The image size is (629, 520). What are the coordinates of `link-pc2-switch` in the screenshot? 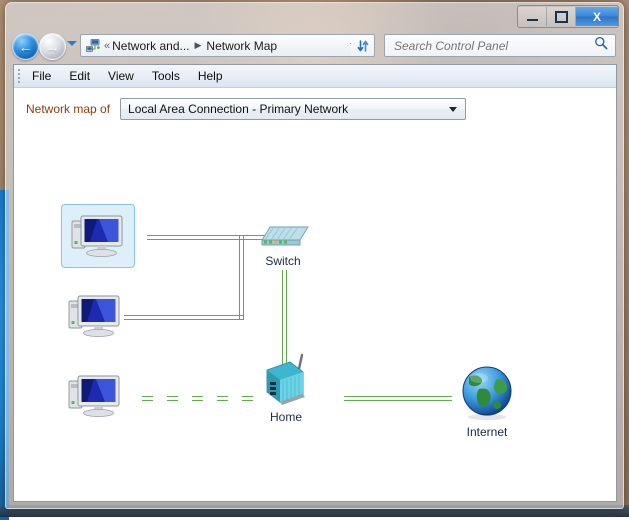 It's located at (183, 317).